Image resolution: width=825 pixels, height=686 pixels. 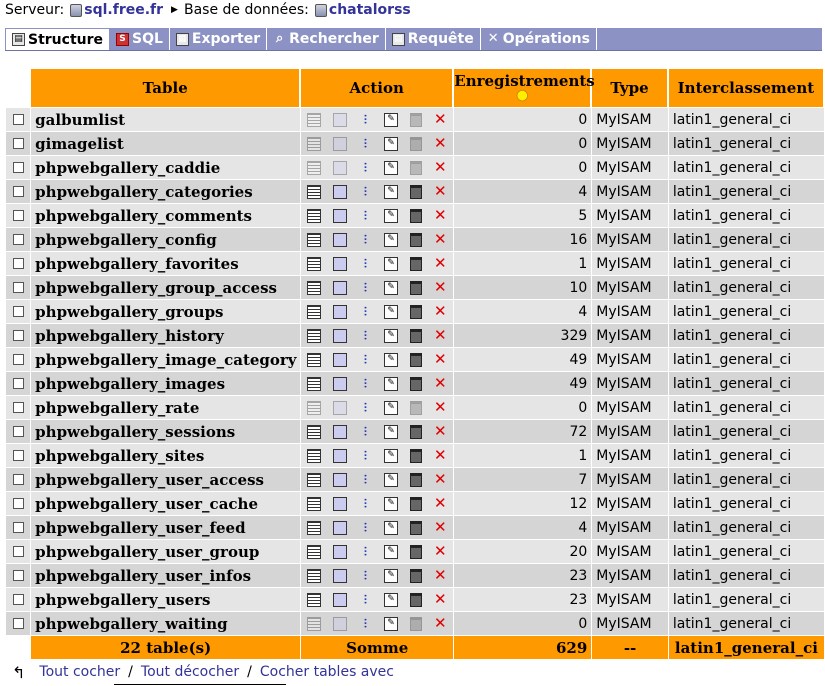 I want to click on tab-search: ⌕ Rechercher, so click(x=326, y=39).